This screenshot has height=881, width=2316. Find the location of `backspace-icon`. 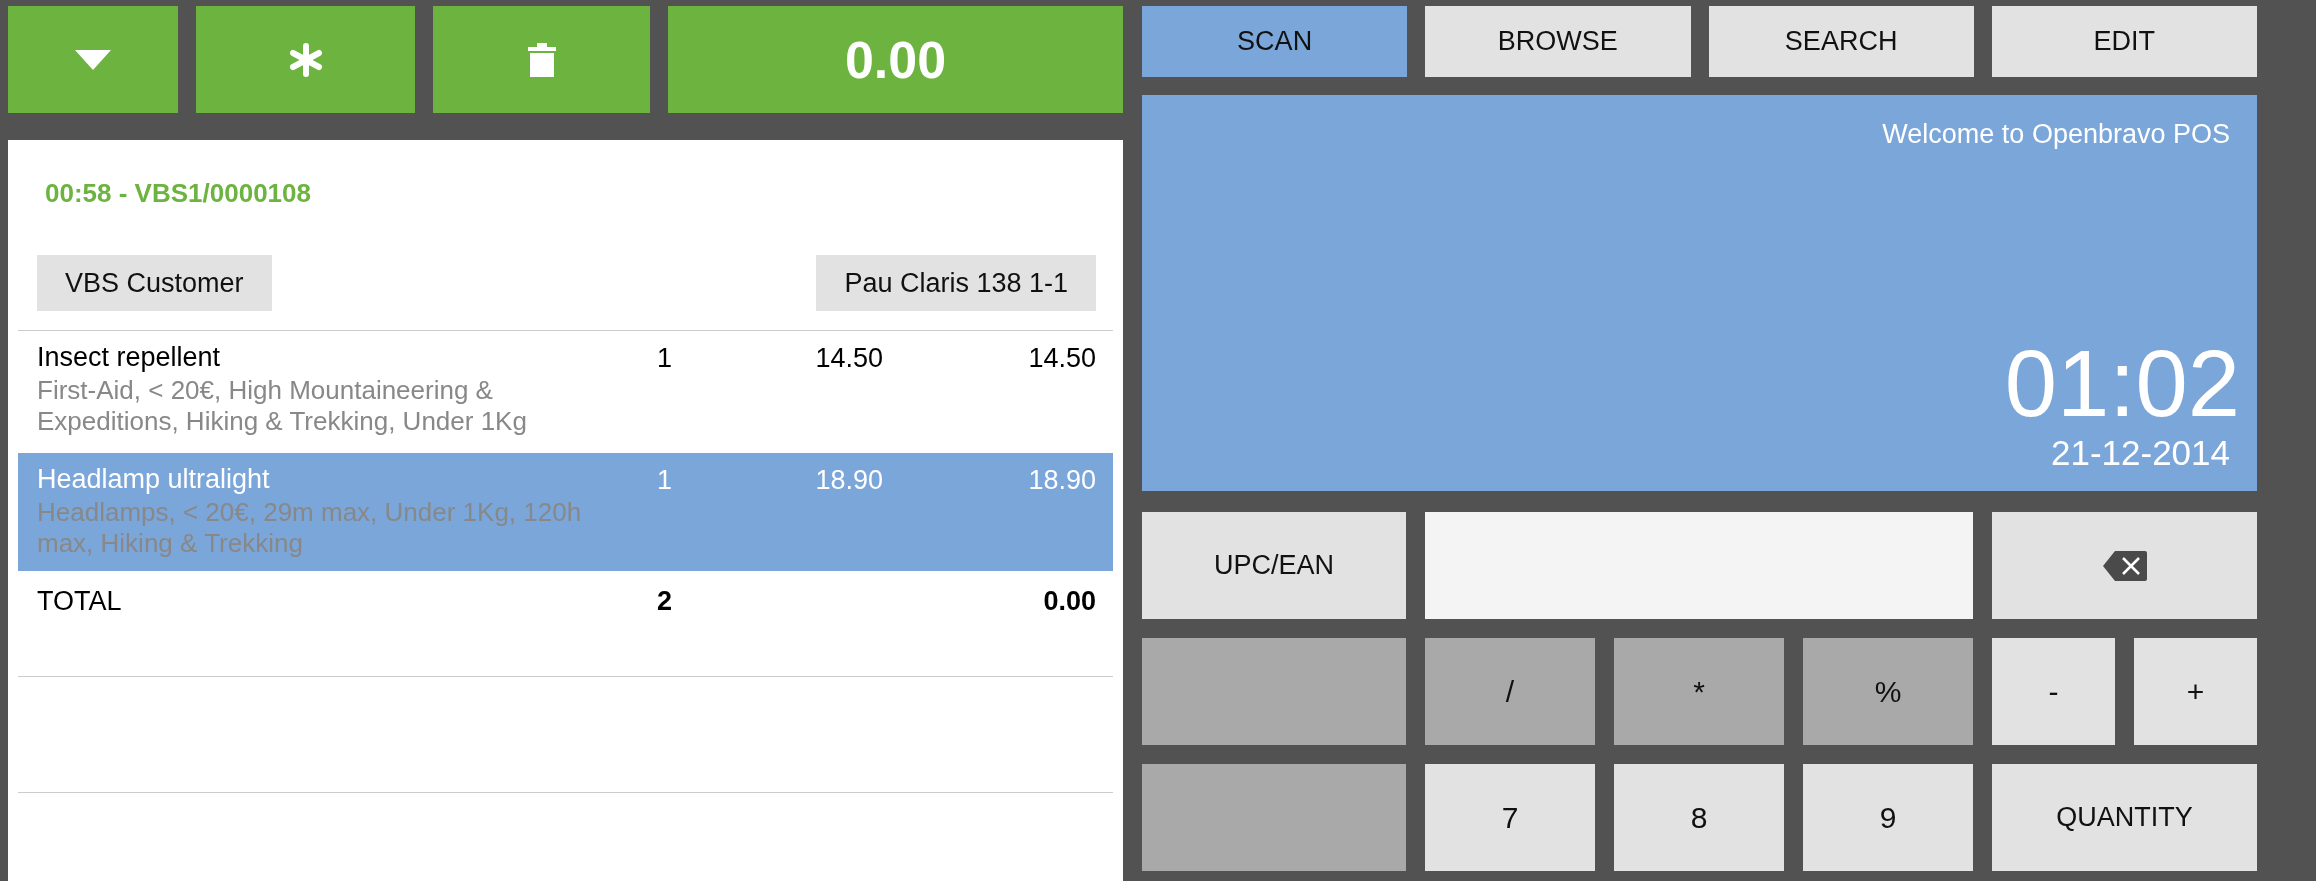

backspace-icon is located at coordinates (2124, 565).